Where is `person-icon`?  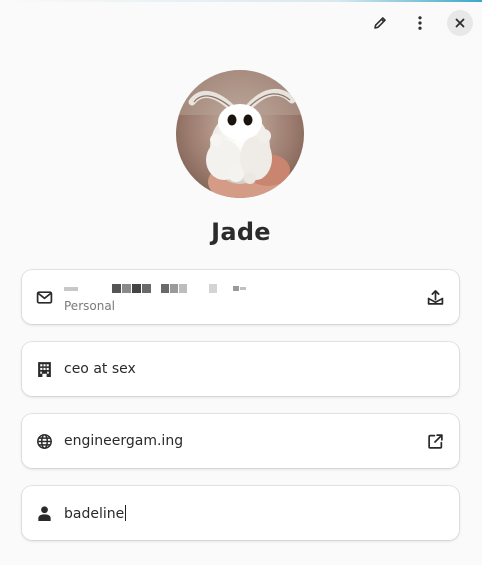
person-icon is located at coordinates (44, 513).